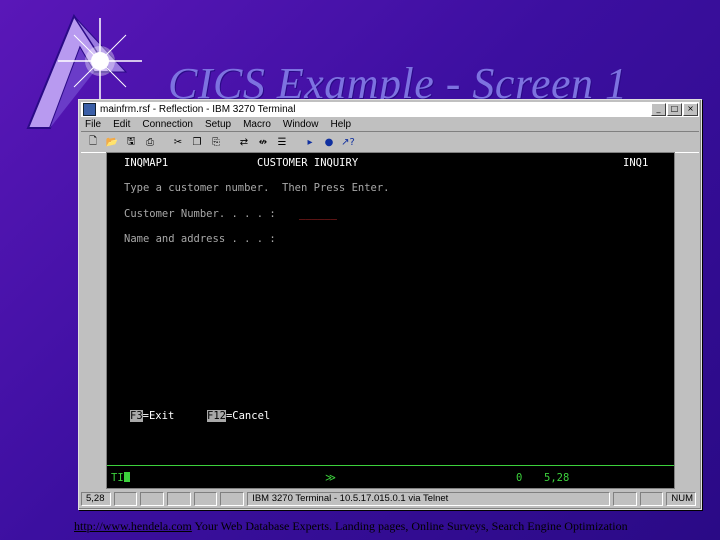 The width and height of the screenshot is (720, 540). I want to click on f12-cancel-key: F12=Cancel, so click(238, 416).